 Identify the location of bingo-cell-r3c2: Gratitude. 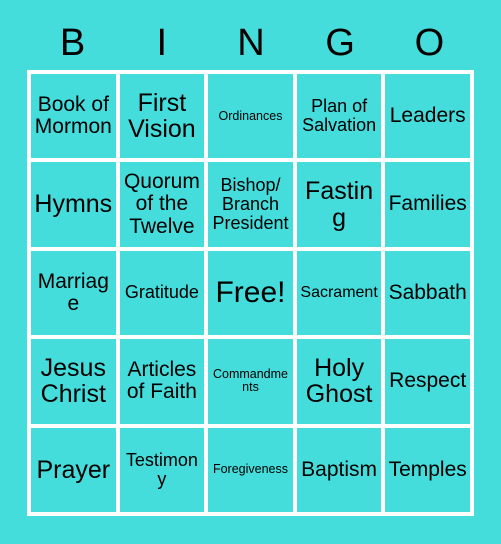
(162, 293).